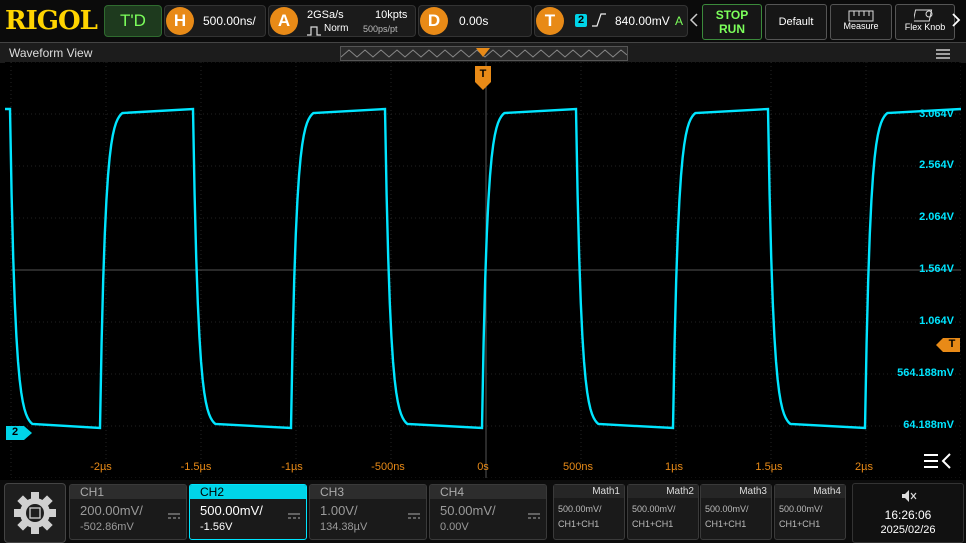 The width and height of the screenshot is (966, 543). Describe the element at coordinates (936, 165) in the screenshot. I see `y-axis-label: 2.564V` at that location.